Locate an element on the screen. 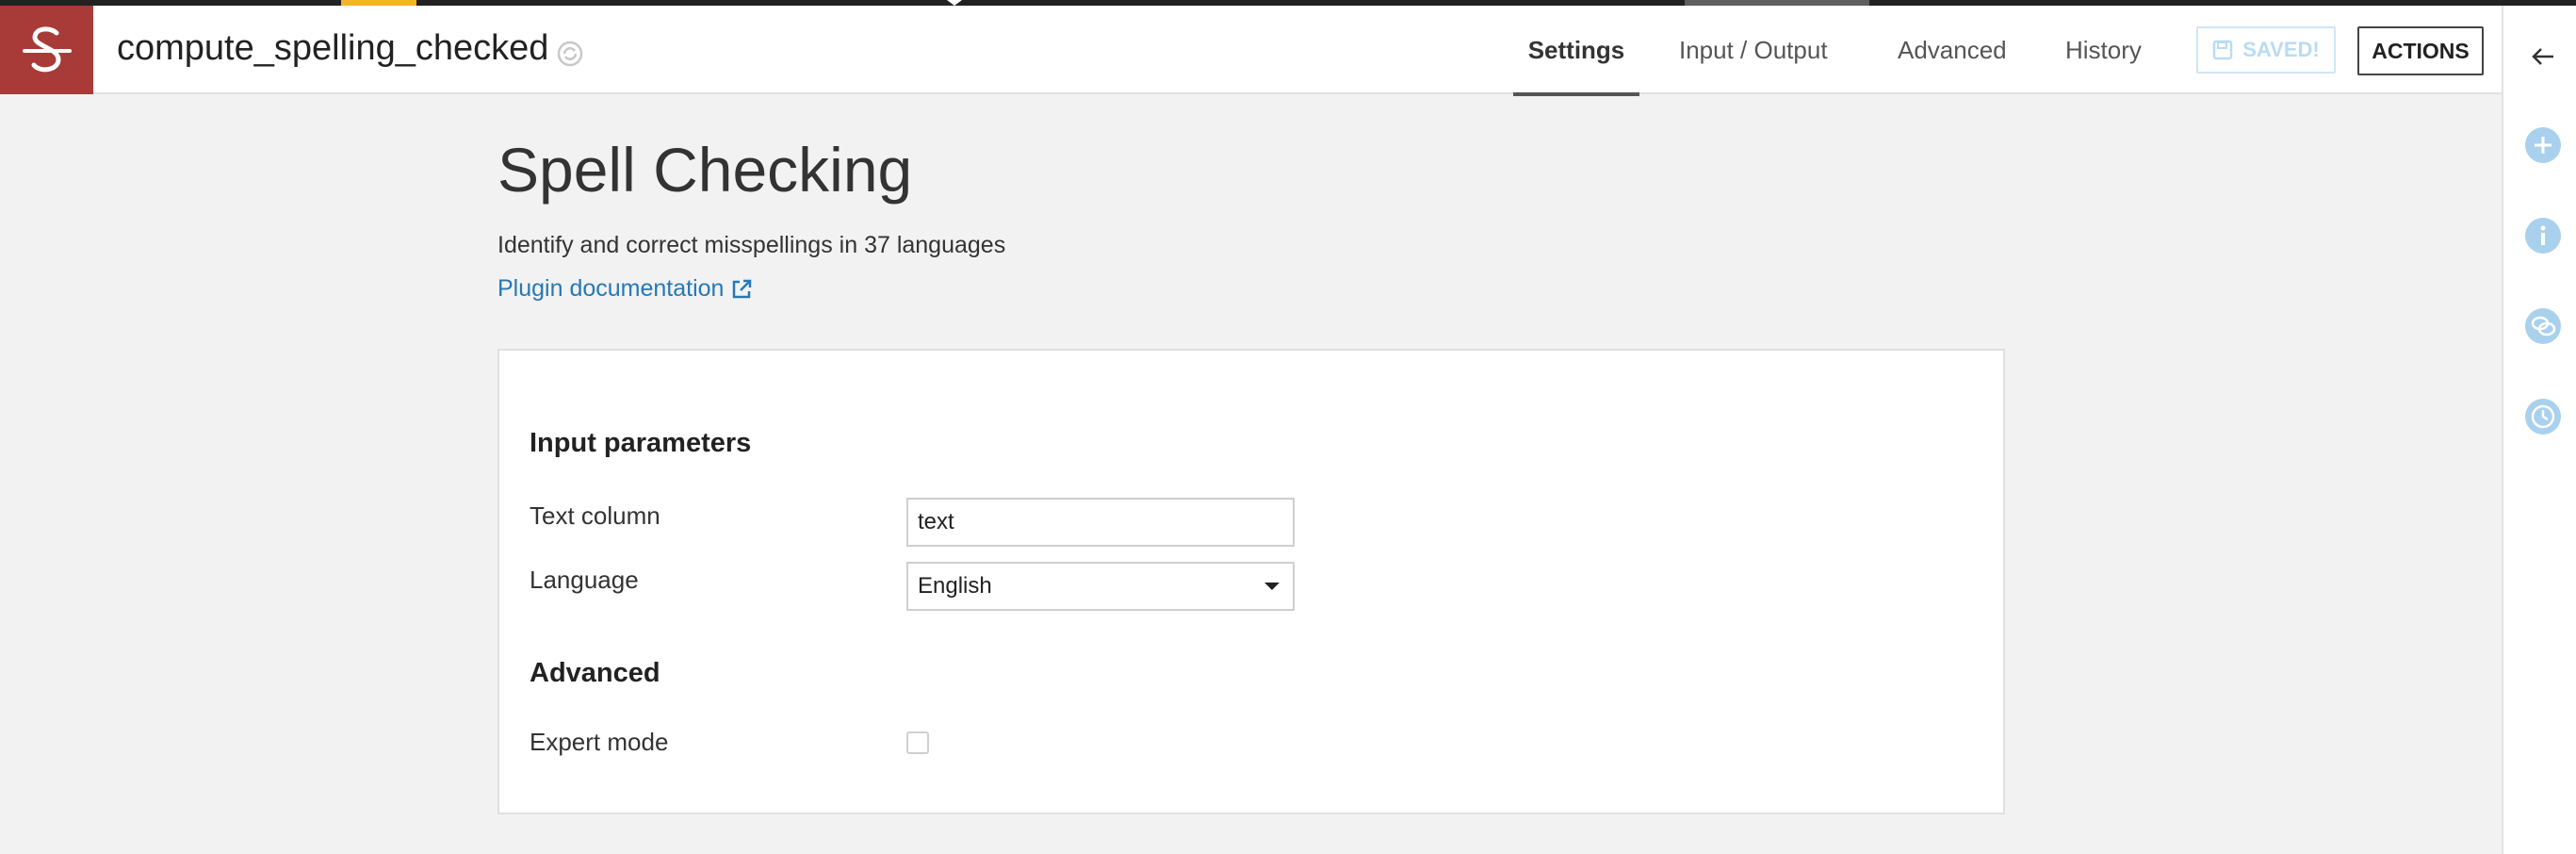  sync-status-icon is located at coordinates (570, 54).